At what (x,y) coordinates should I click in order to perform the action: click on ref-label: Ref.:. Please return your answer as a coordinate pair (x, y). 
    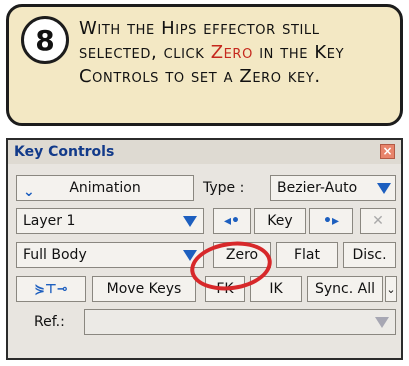
    Looking at the image, I should click on (49, 322).